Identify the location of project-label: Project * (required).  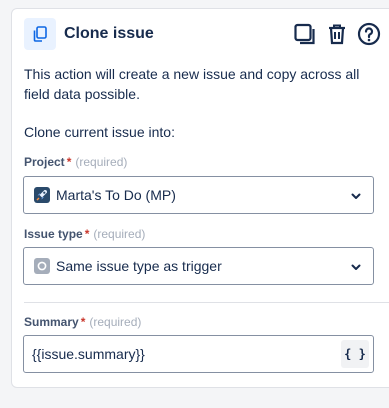
(75, 162).